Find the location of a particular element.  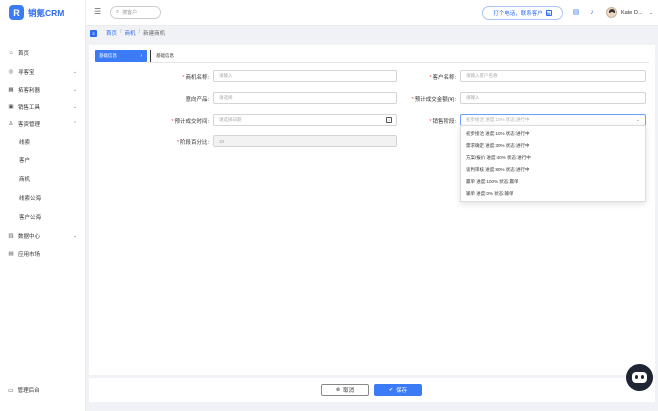

sidebar-item-label: 拓客利器 is located at coordinates (29, 91).